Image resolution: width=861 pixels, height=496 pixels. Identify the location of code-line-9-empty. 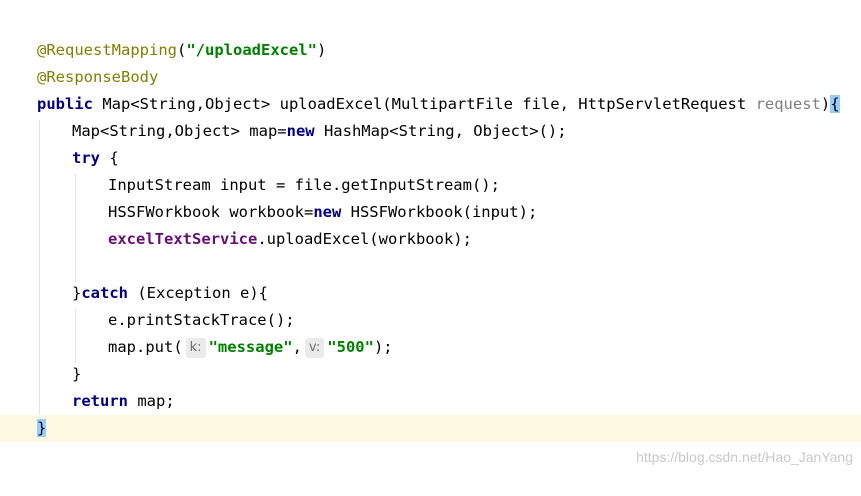
(430, 266).